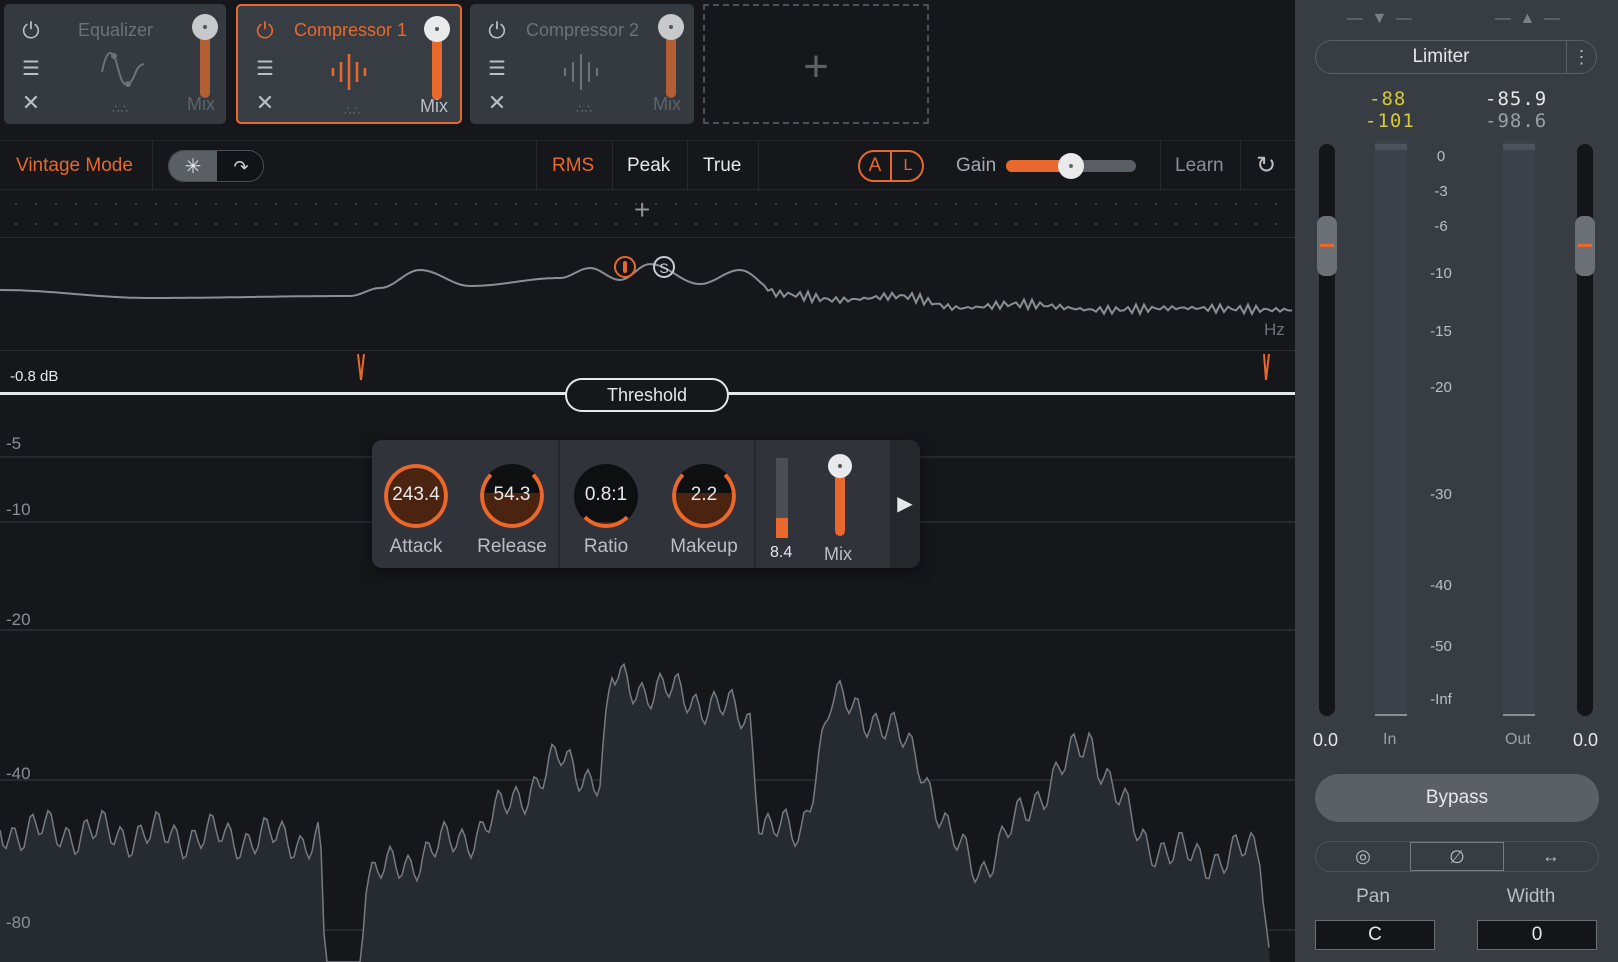 This screenshot has height=962, width=1618. I want to click on meter-scale-label: -40, so click(1441, 585).